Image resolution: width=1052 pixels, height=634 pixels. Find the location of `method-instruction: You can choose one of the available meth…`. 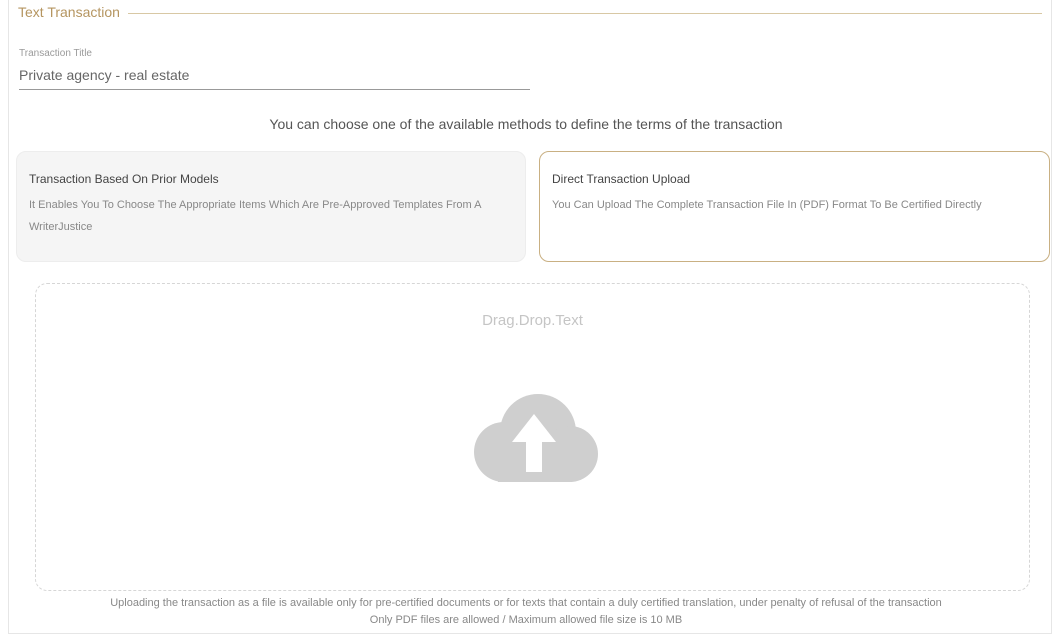

method-instruction: You can choose one of the available meth… is located at coordinates (526, 124).